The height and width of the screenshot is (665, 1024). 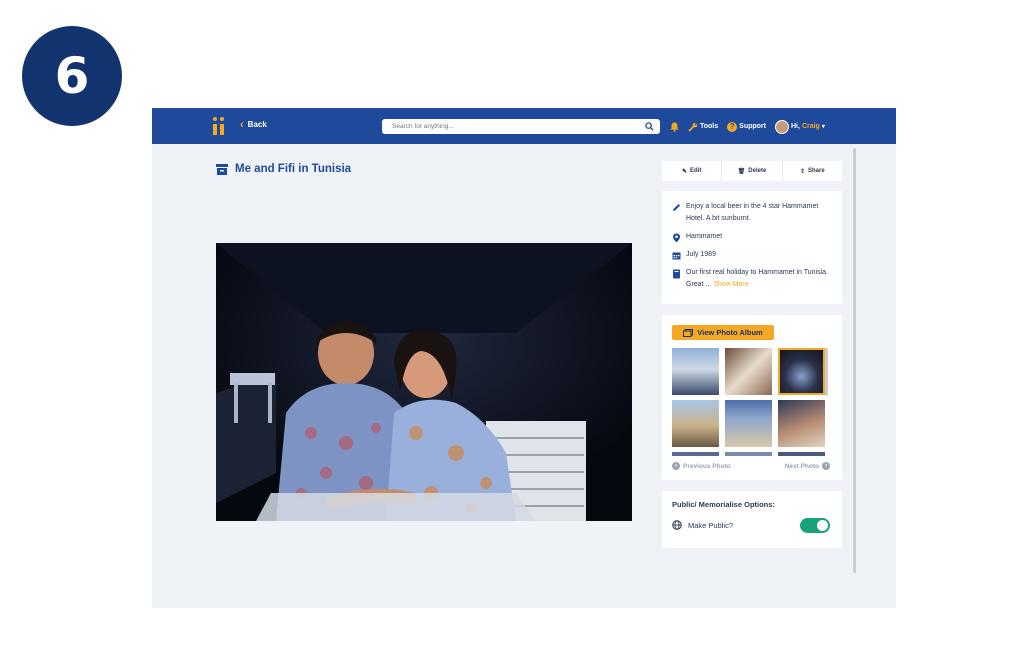 What do you see at coordinates (696, 171) in the screenshot?
I see `edit-label: Edit` at bounding box center [696, 171].